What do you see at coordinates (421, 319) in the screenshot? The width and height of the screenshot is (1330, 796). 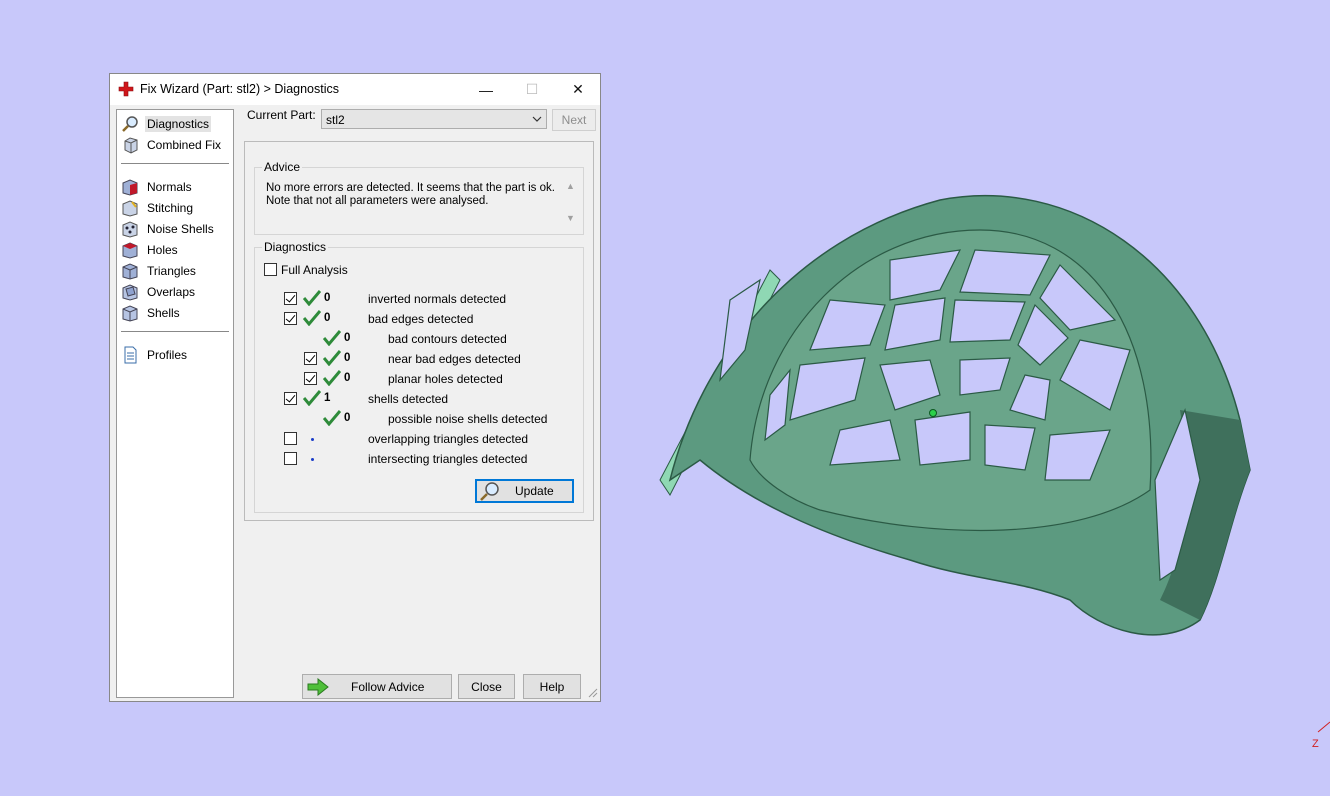 I see `row-label: bad edges detected` at bounding box center [421, 319].